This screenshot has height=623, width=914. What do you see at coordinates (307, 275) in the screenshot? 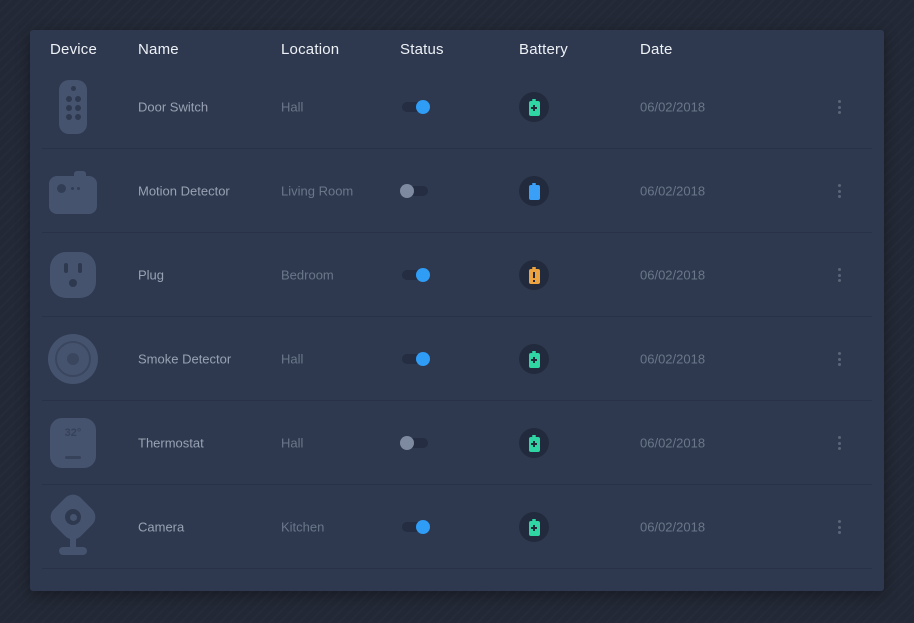
I see `device-location: Bedroom` at bounding box center [307, 275].